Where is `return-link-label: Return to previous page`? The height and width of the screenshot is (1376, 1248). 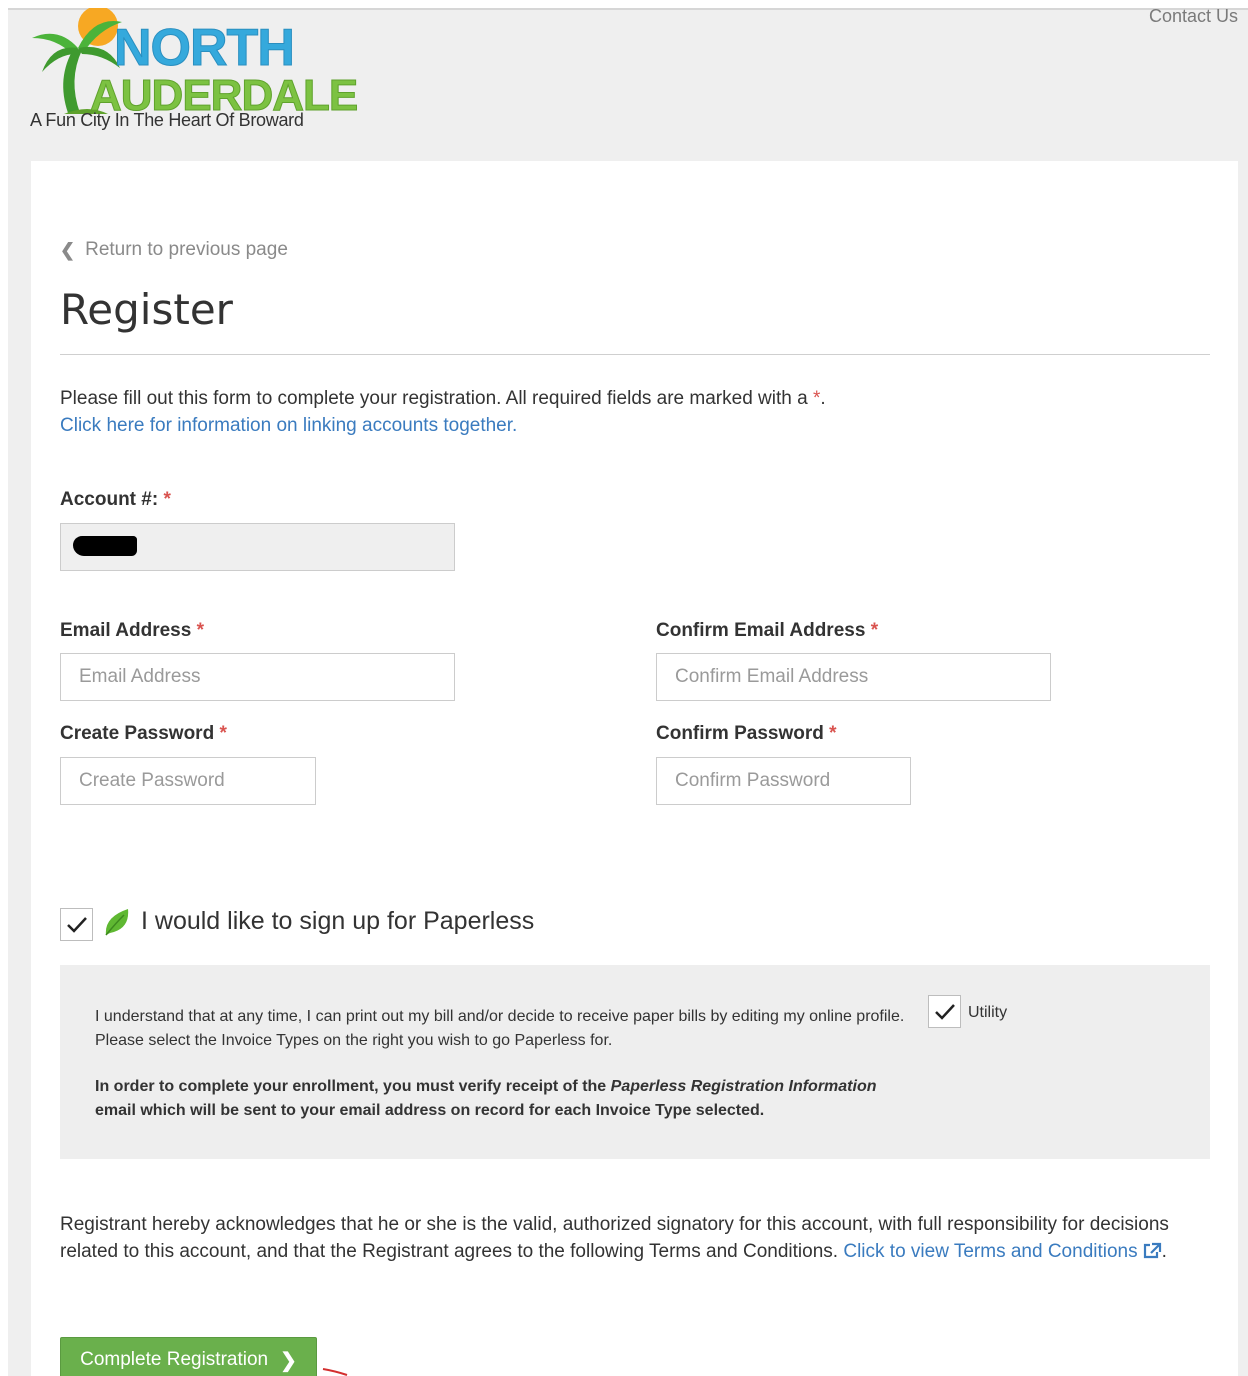 return-link-label: Return to previous page is located at coordinates (186, 249).